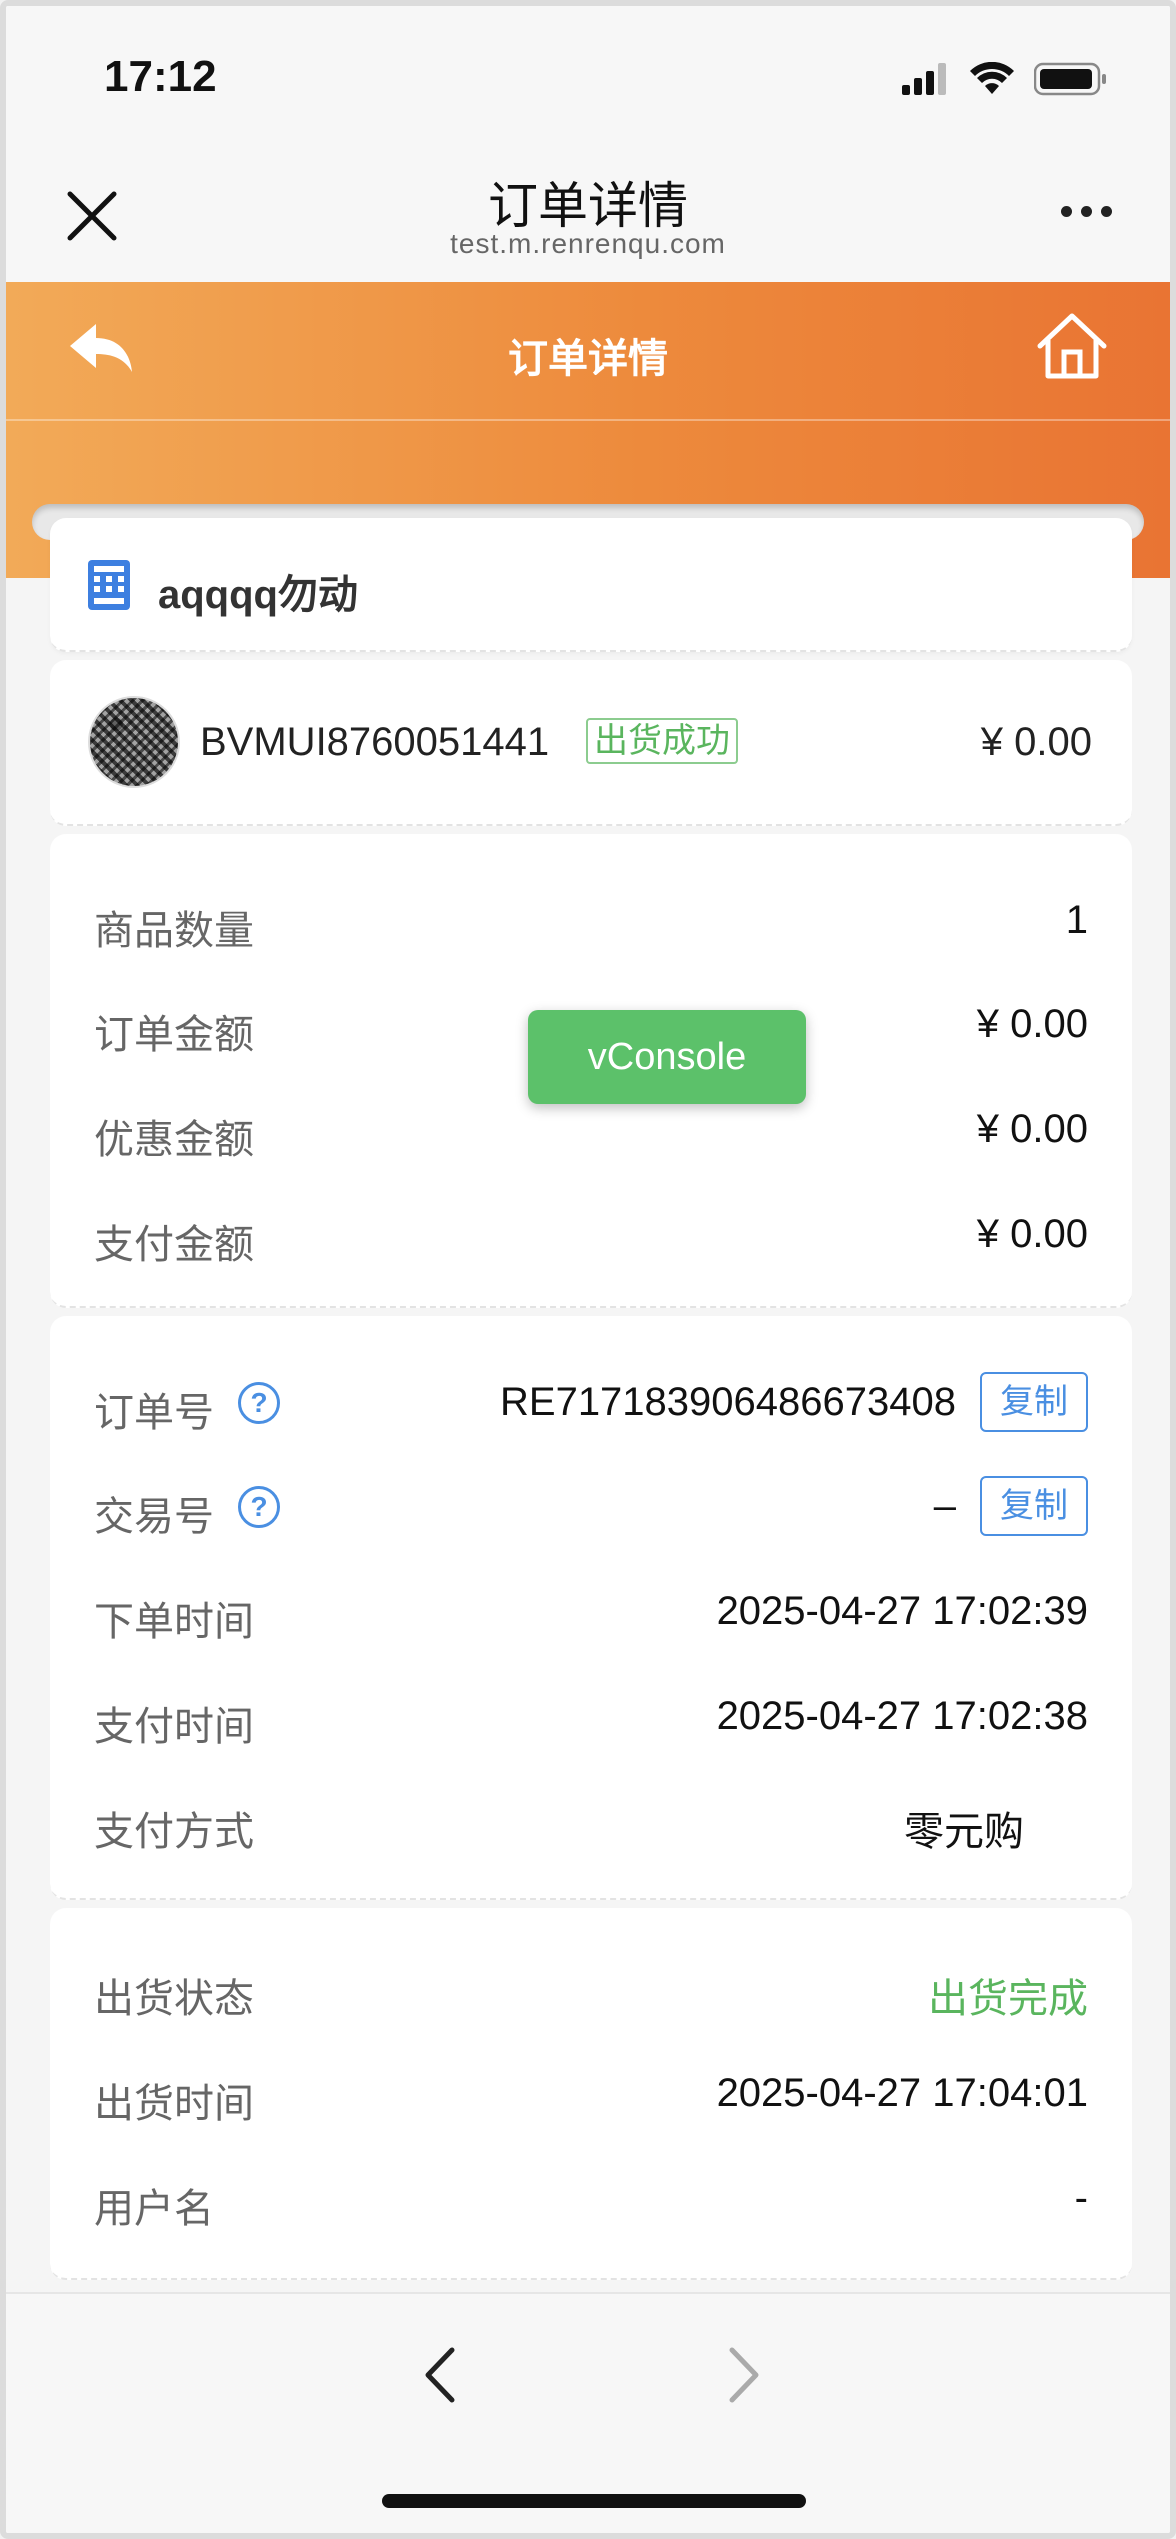 The image size is (1176, 2539). What do you see at coordinates (743, 2375) in the screenshot?
I see `chevron-right-icon` at bounding box center [743, 2375].